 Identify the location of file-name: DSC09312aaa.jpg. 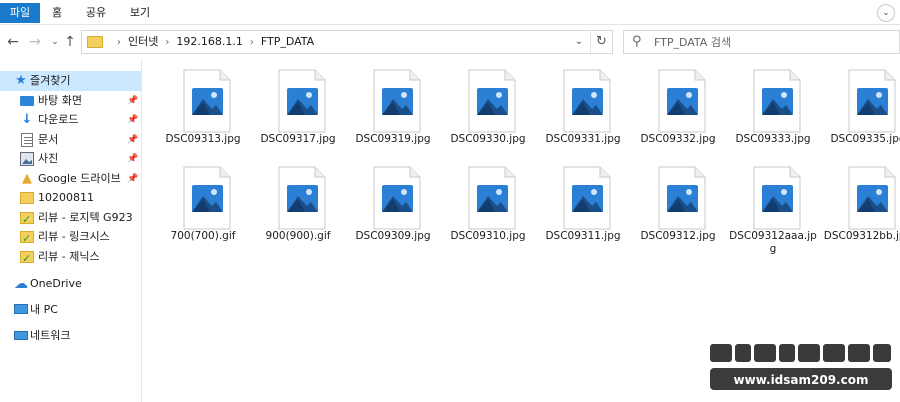
(773, 242).